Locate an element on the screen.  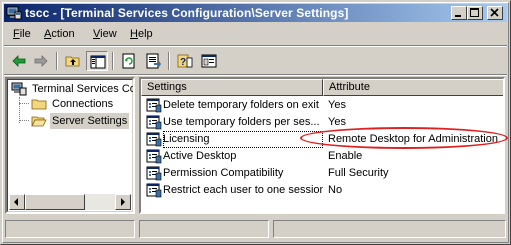
setting-attribute: Full Security is located at coordinates (358, 173).